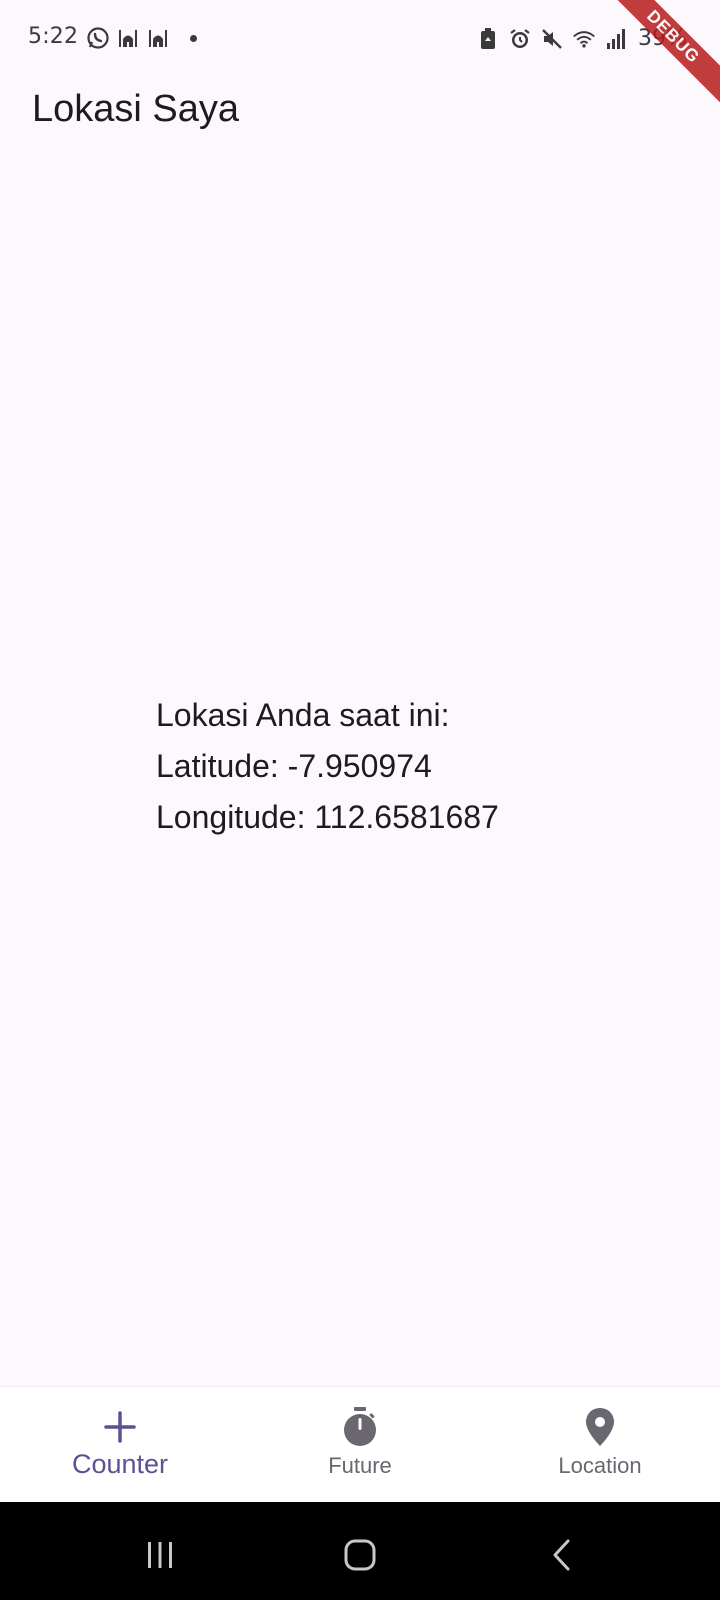  What do you see at coordinates (98, 38) in the screenshot?
I see `whatsapp-icon` at bounding box center [98, 38].